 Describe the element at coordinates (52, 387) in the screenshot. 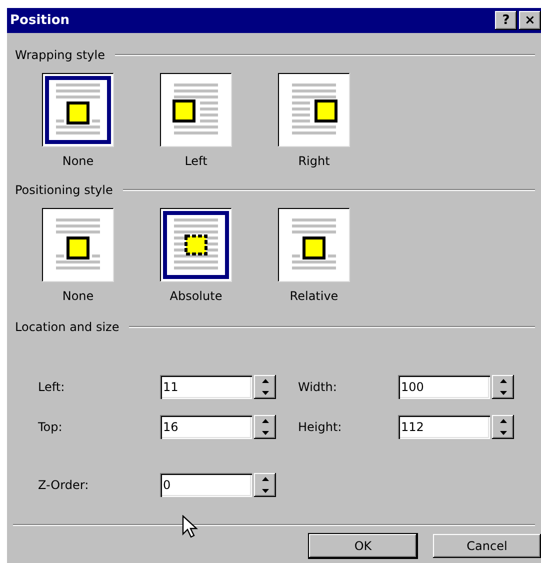

I see `field-label: Left:` at that location.